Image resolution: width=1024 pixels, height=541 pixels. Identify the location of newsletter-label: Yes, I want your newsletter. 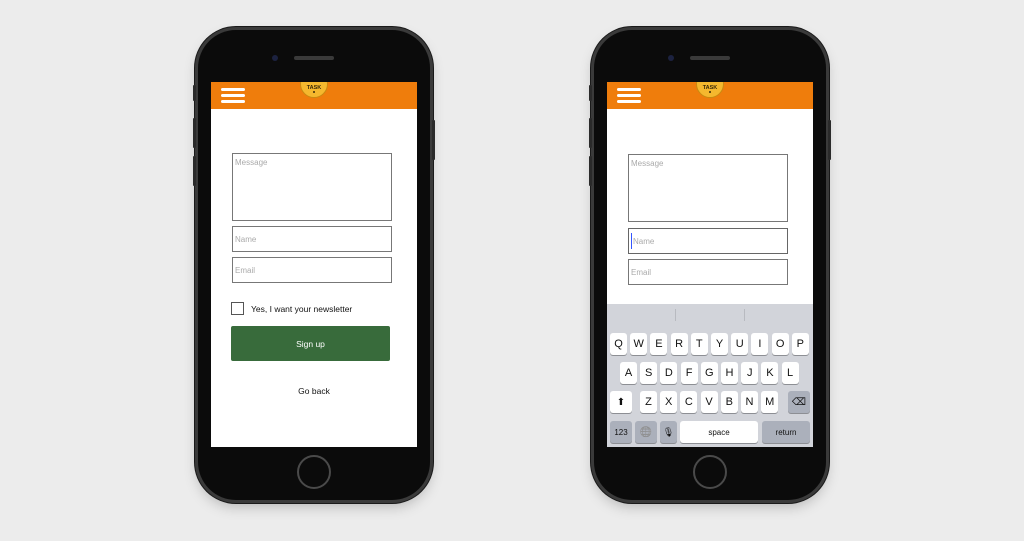
(301, 309).